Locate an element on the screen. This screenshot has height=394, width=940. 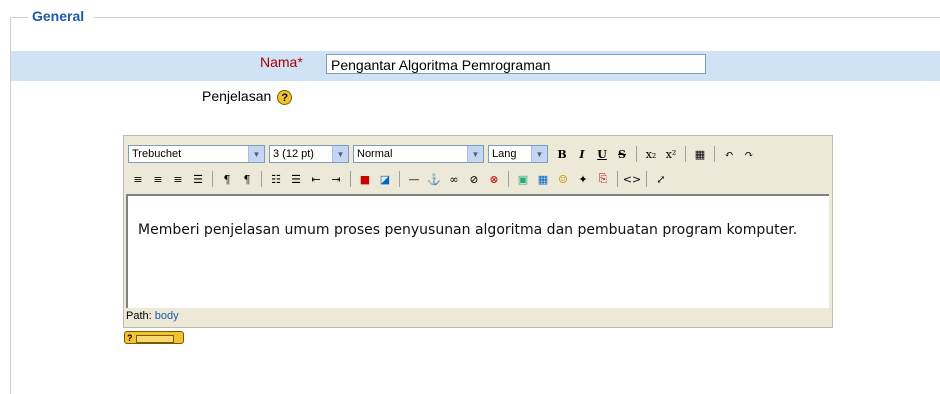
subscript-button: x₂ is located at coordinates (651, 154).